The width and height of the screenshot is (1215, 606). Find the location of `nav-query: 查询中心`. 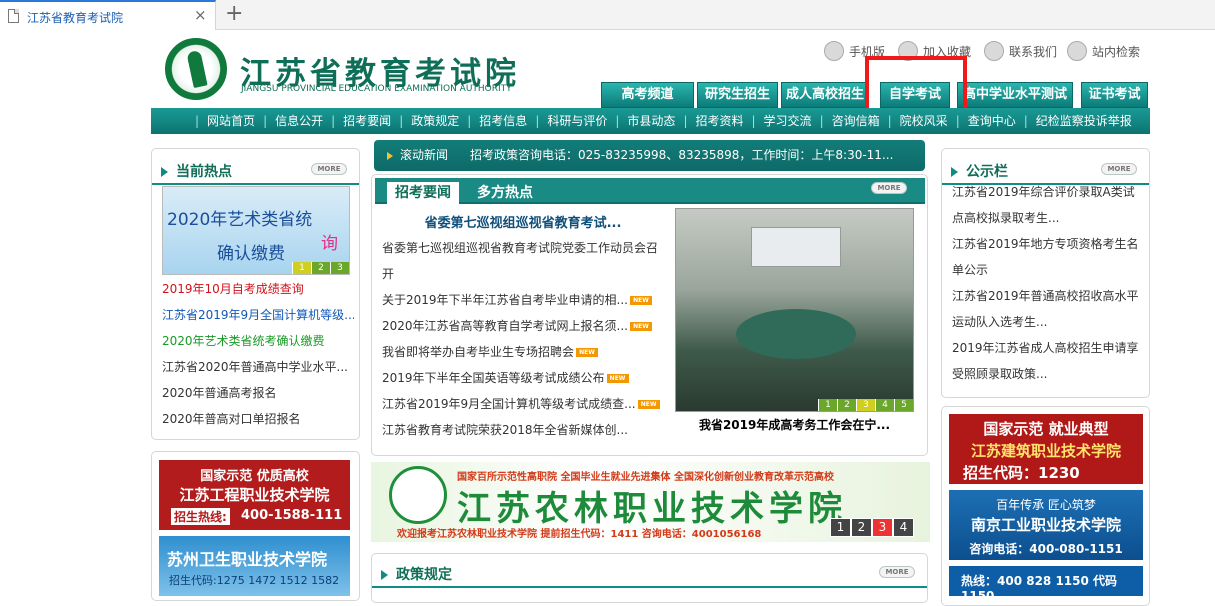

nav-query: 查询中心 is located at coordinates (992, 121).